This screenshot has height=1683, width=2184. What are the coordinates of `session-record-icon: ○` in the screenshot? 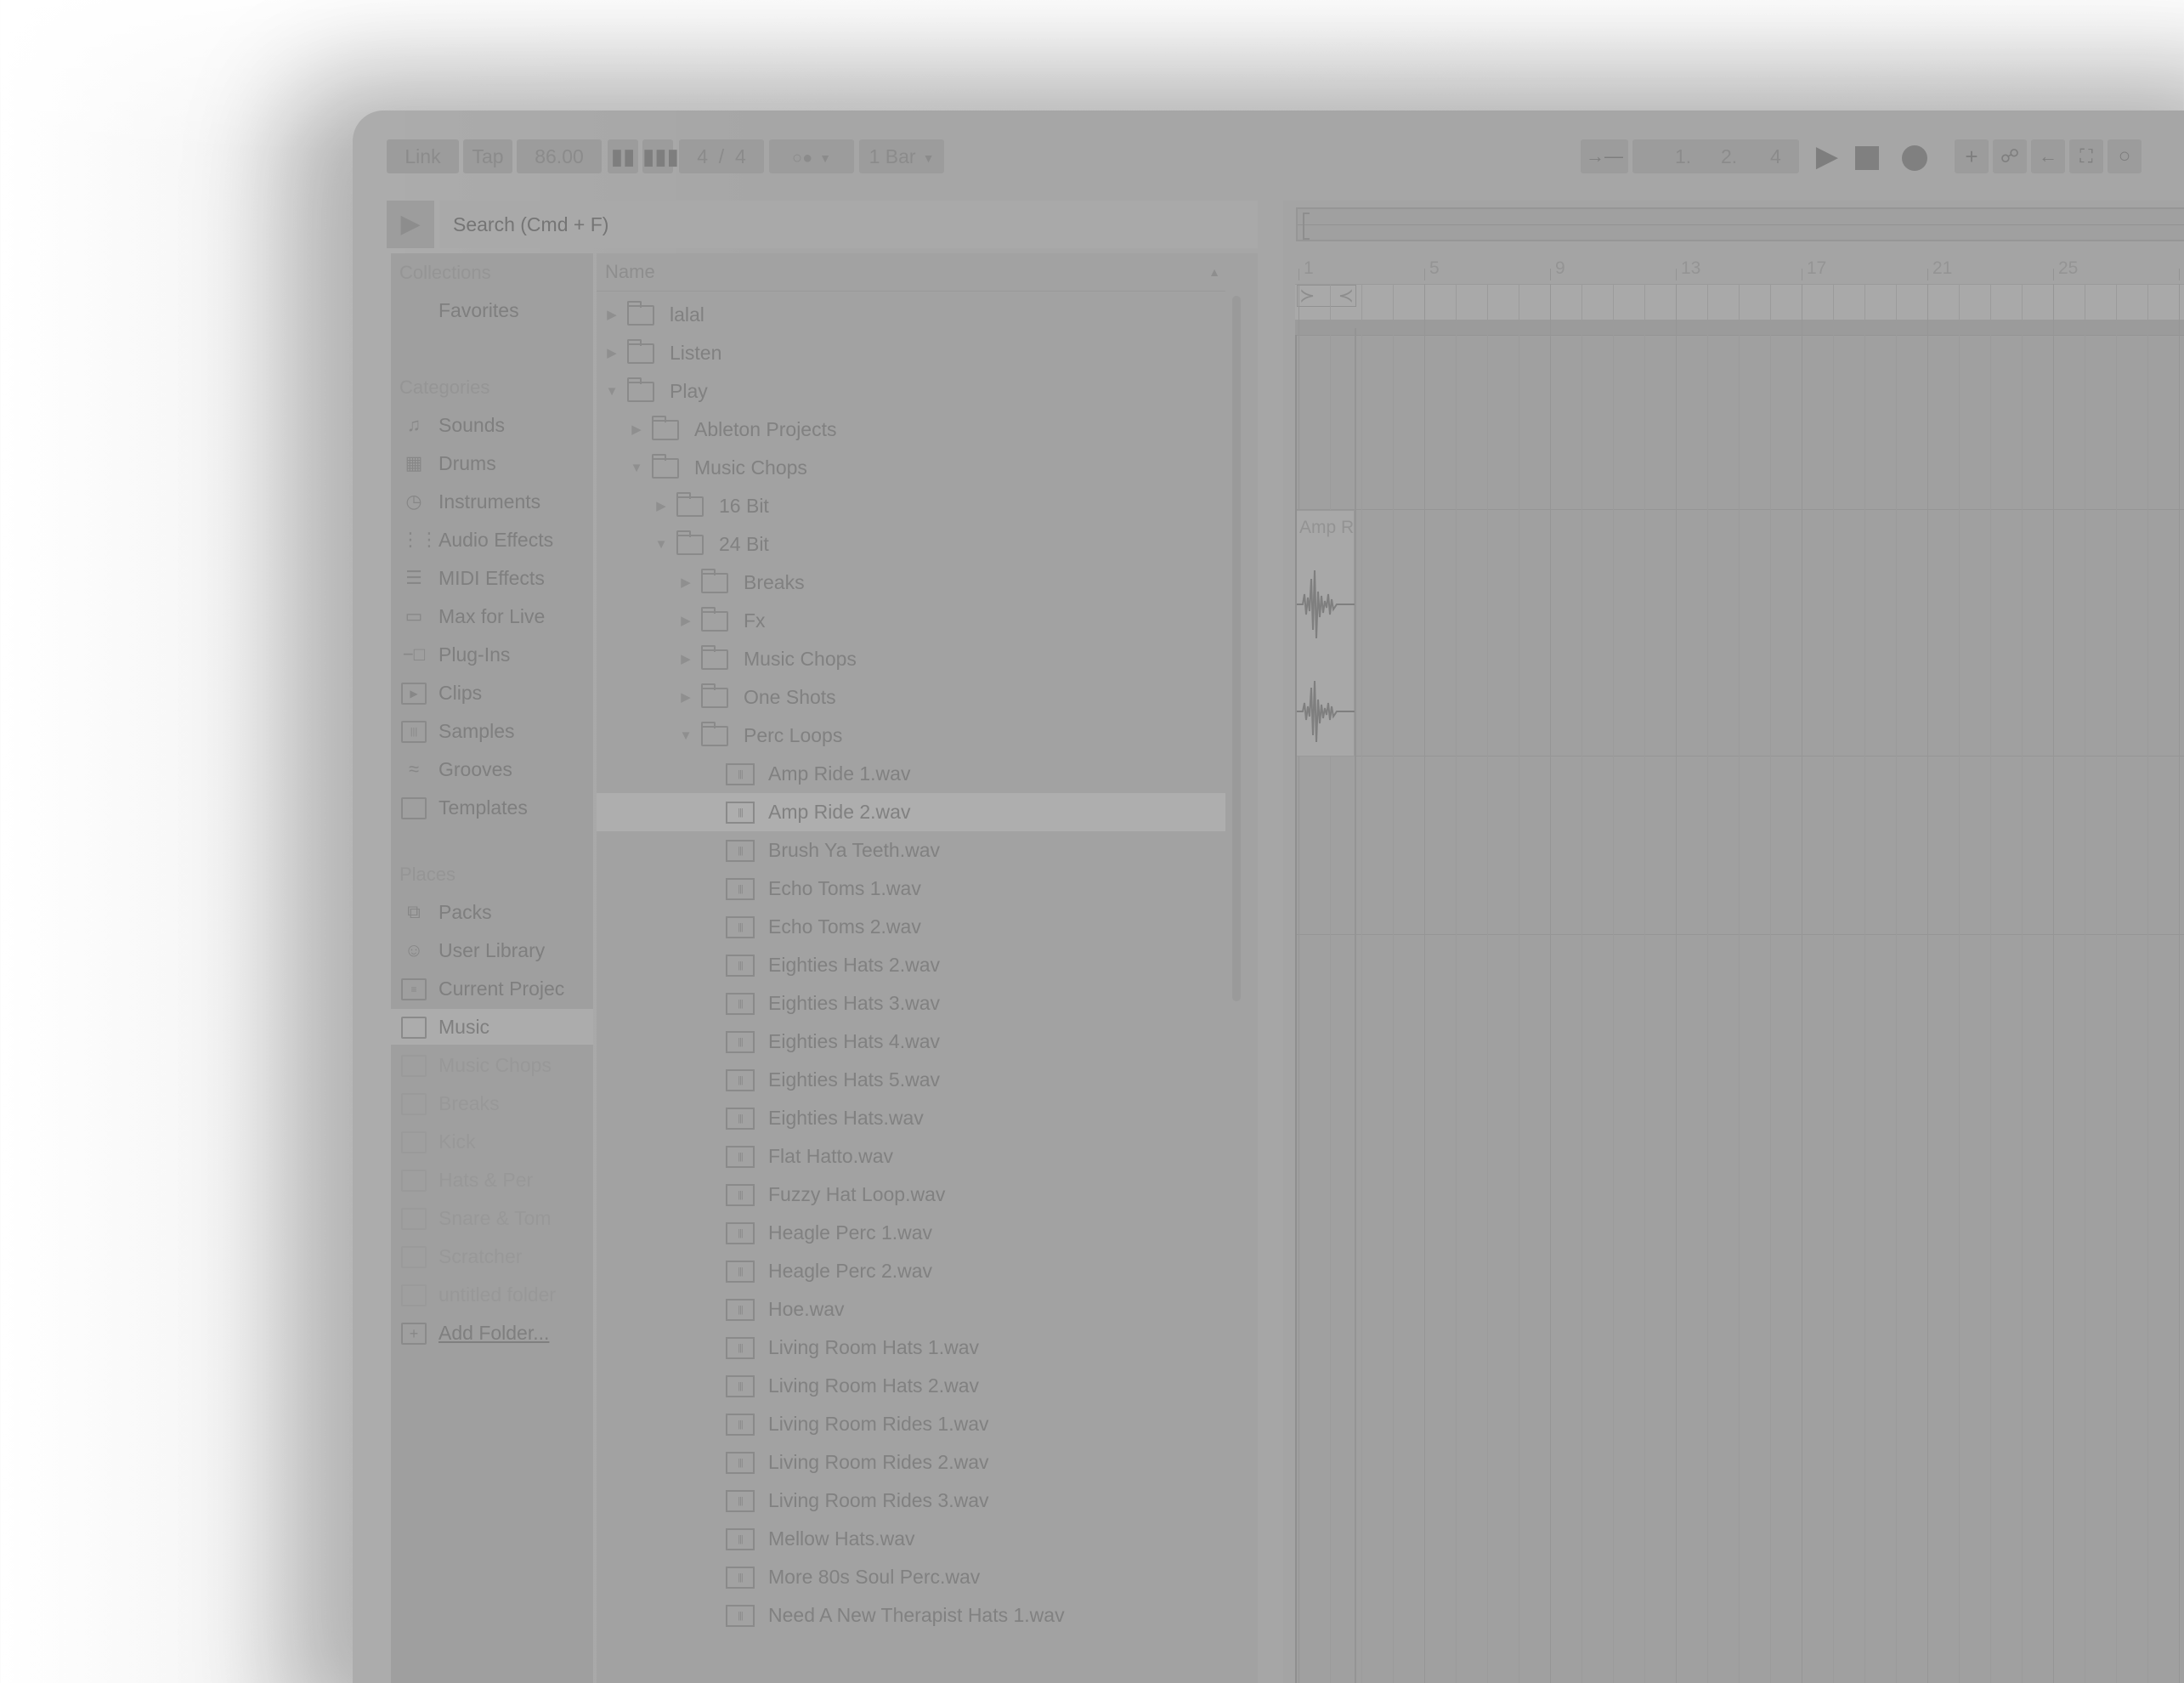 It's located at (2125, 156).